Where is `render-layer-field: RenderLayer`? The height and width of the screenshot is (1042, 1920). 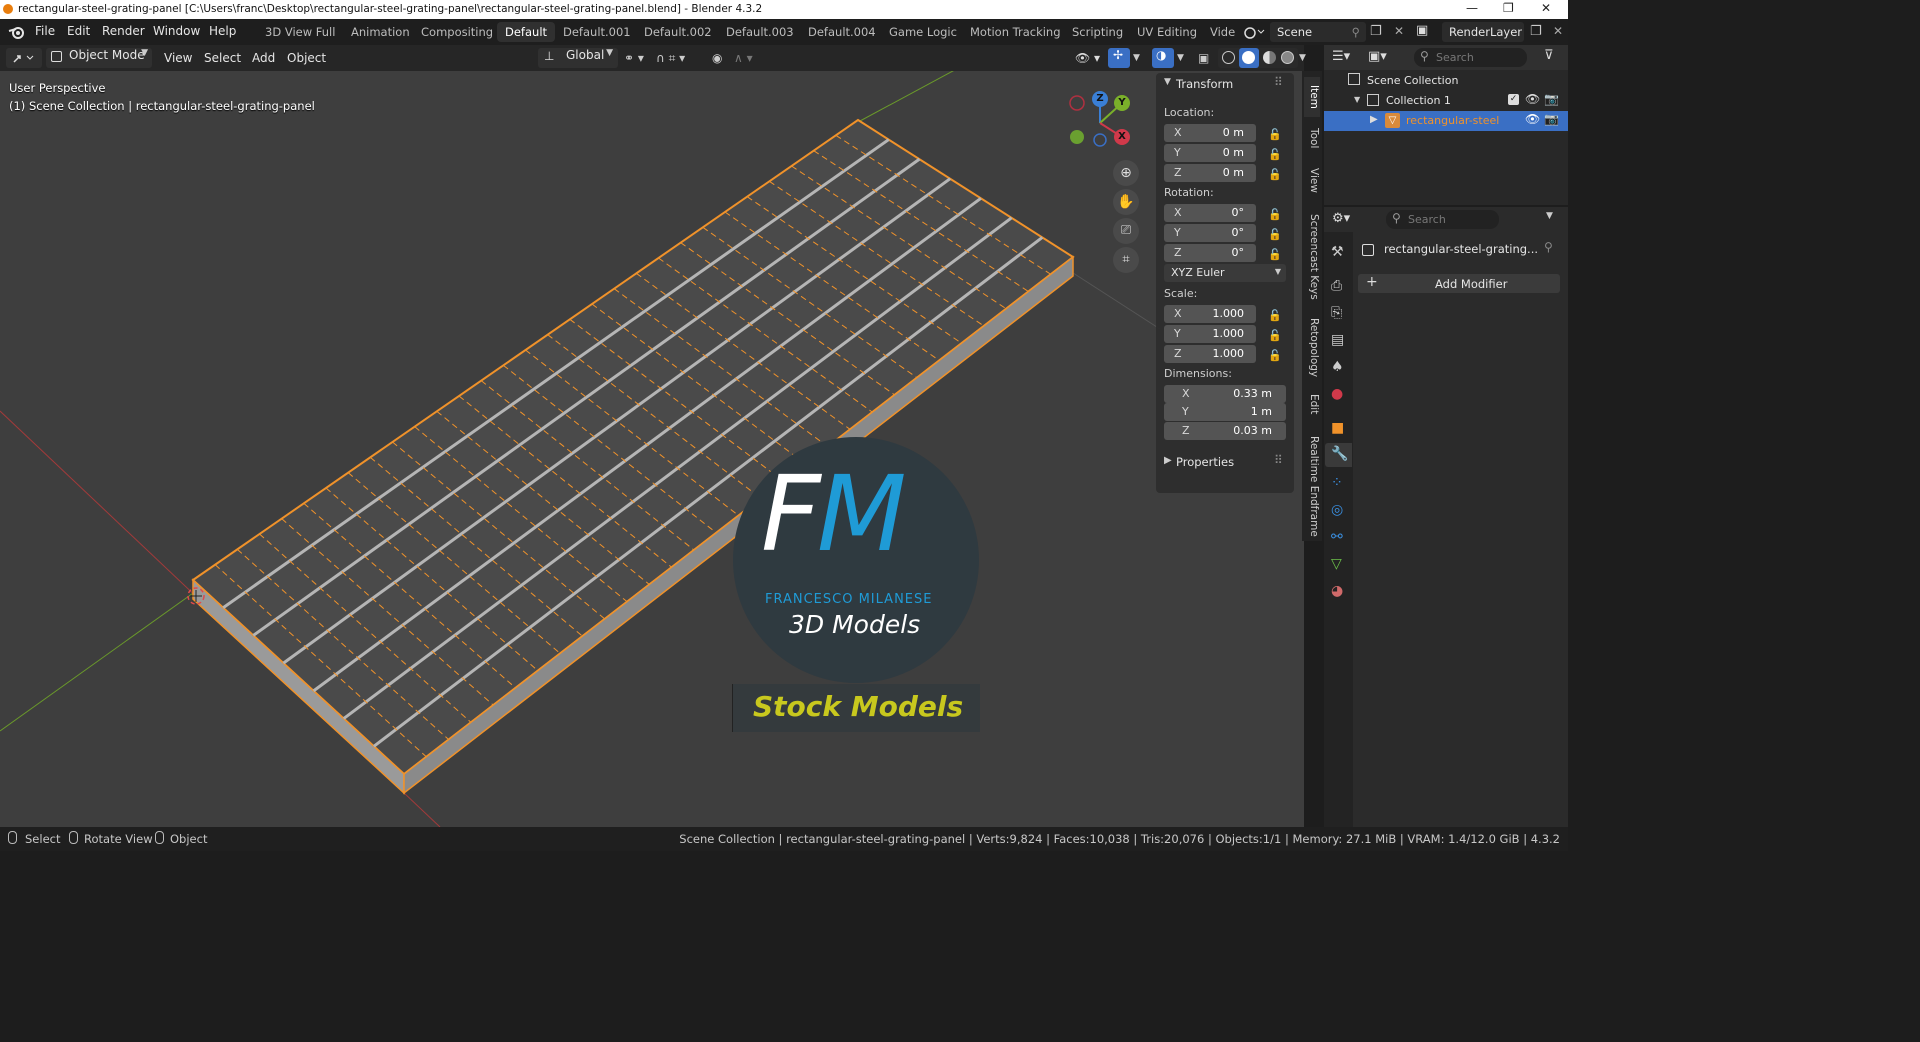 render-layer-field: RenderLayer is located at coordinates (1483, 32).